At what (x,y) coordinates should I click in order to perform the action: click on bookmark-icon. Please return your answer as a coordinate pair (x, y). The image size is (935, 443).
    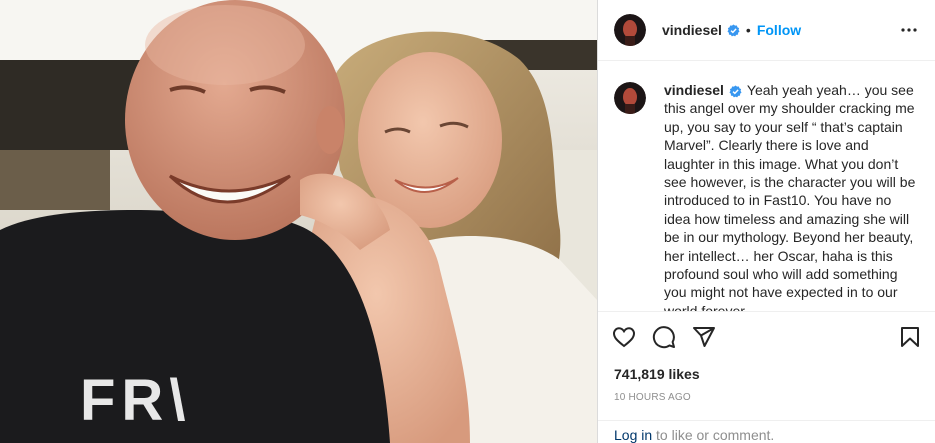
    Looking at the image, I should click on (910, 337).